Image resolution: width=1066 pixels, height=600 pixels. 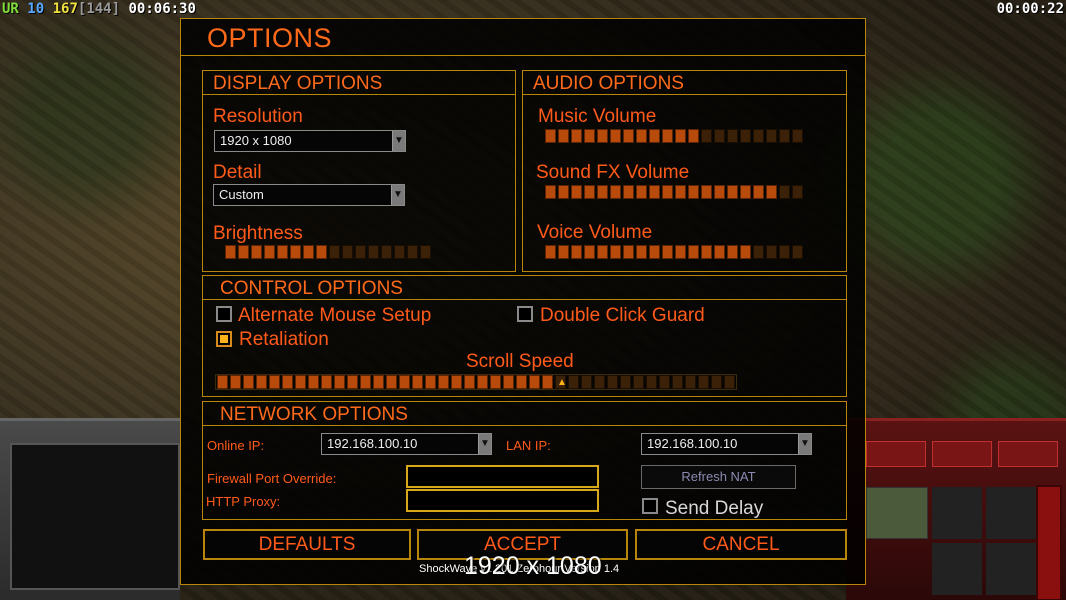 What do you see at coordinates (502, 500) in the screenshot?
I see `http-proxy-input` at bounding box center [502, 500].